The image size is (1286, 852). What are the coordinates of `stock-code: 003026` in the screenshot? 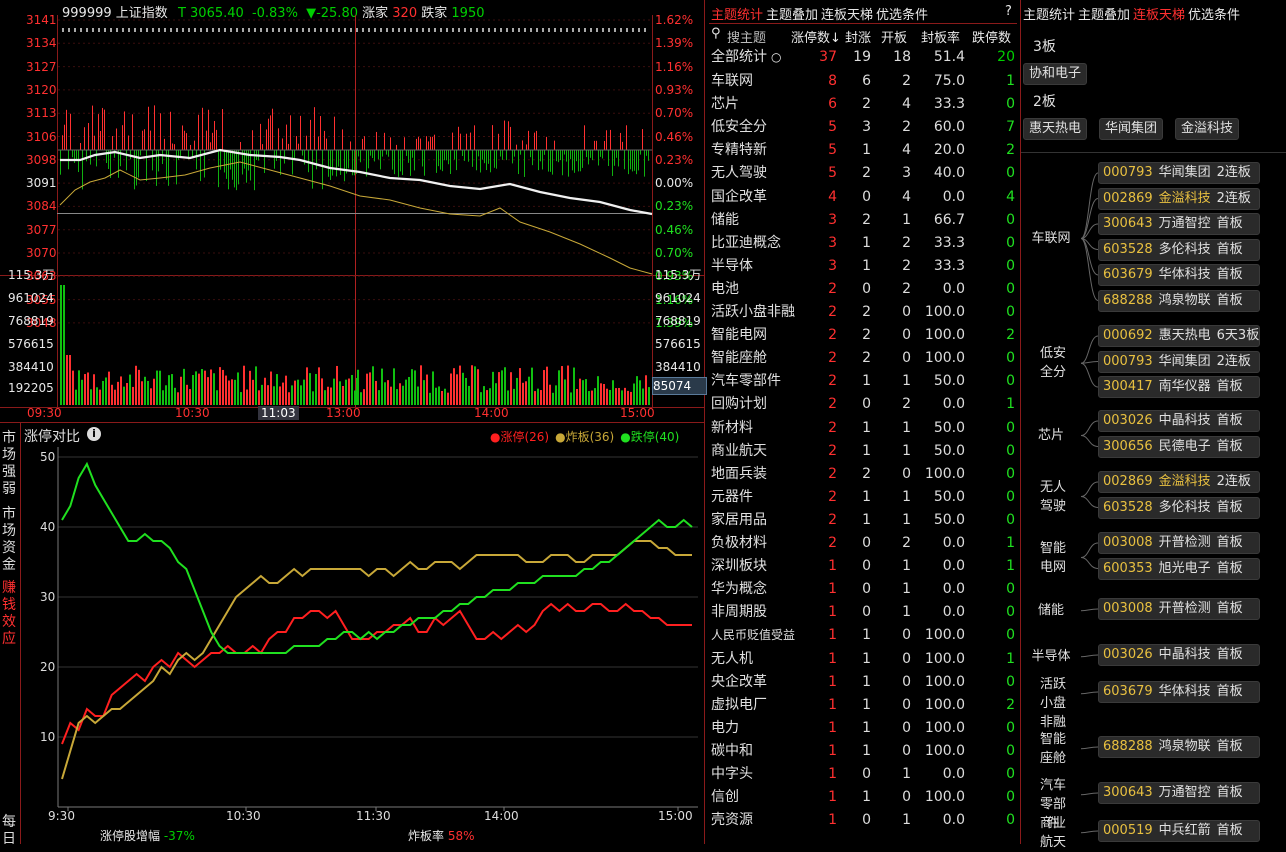 It's located at (1128, 654).